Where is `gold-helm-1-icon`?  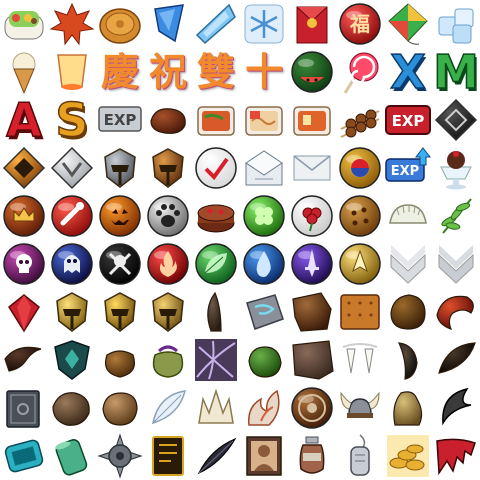
gold-helm-1-icon is located at coordinates (72, 312).